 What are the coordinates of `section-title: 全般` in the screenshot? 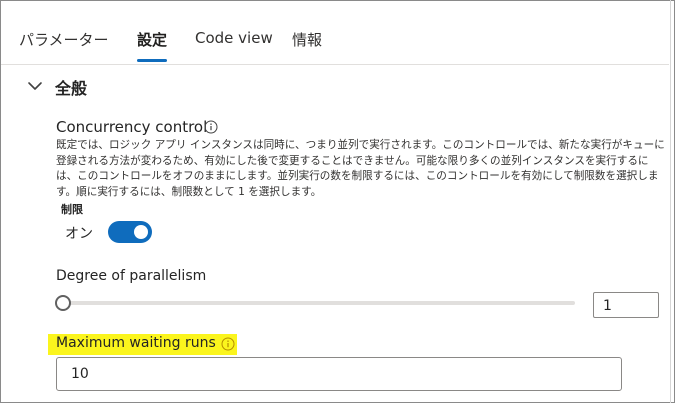 It's located at (71, 88).